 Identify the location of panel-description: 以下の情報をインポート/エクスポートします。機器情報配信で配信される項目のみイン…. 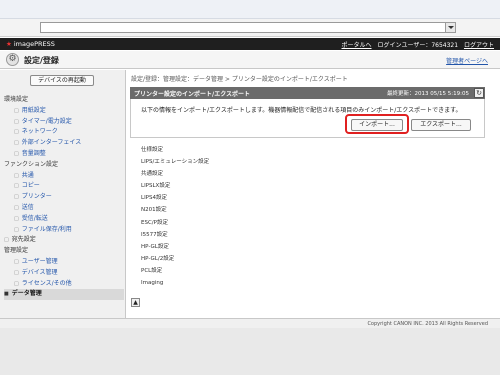
(301, 110).